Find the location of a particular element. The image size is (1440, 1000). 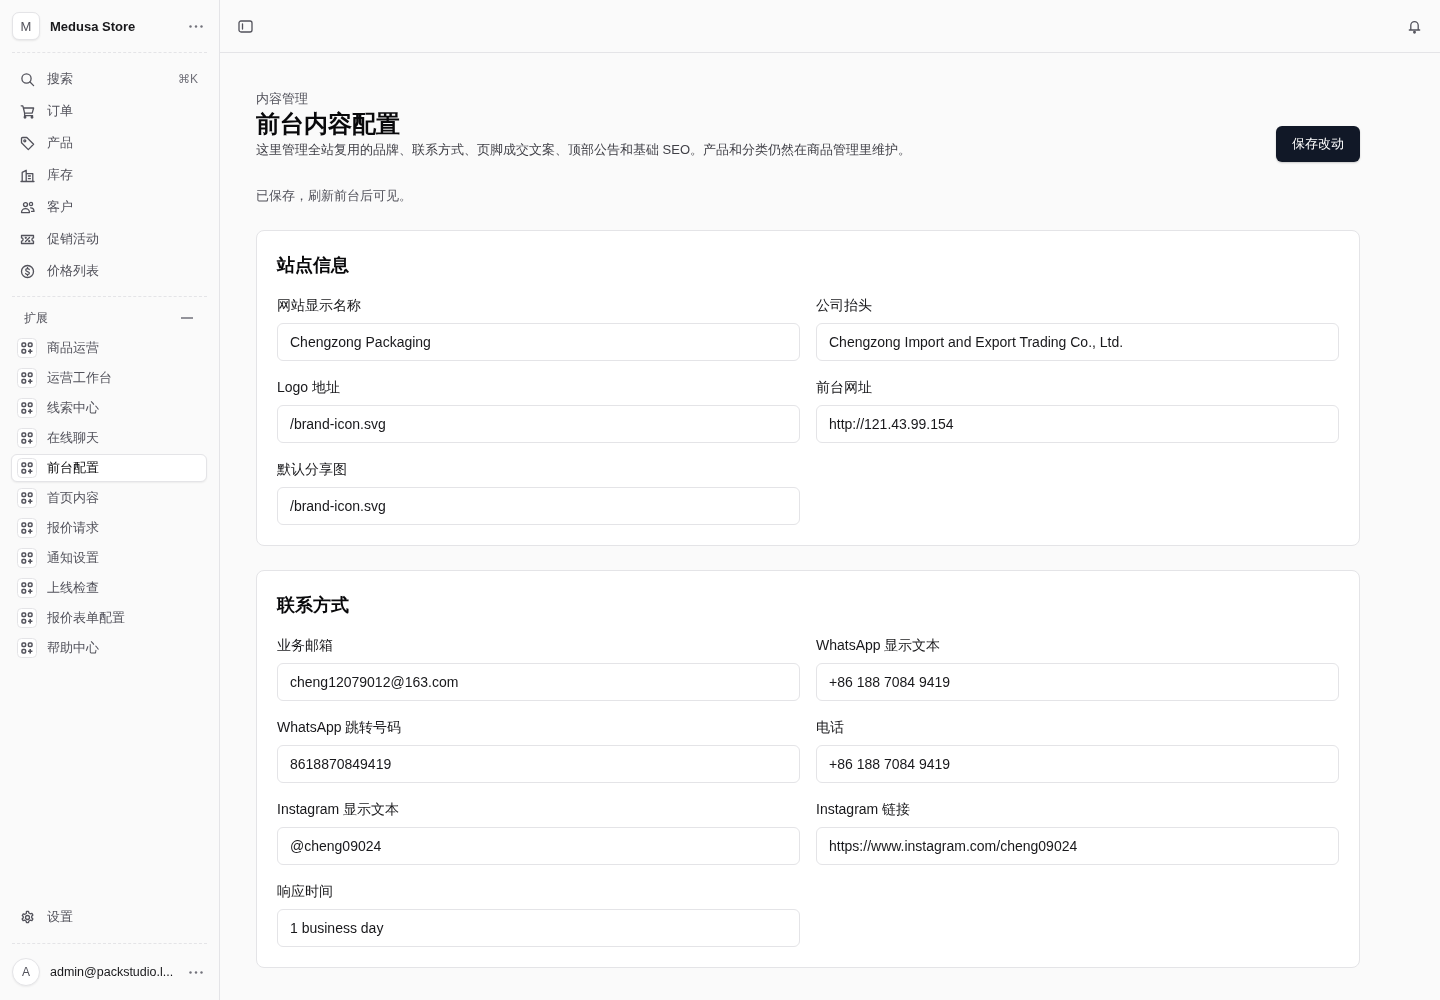

field-label: WhatsApp 跳转号码 is located at coordinates (340, 727).